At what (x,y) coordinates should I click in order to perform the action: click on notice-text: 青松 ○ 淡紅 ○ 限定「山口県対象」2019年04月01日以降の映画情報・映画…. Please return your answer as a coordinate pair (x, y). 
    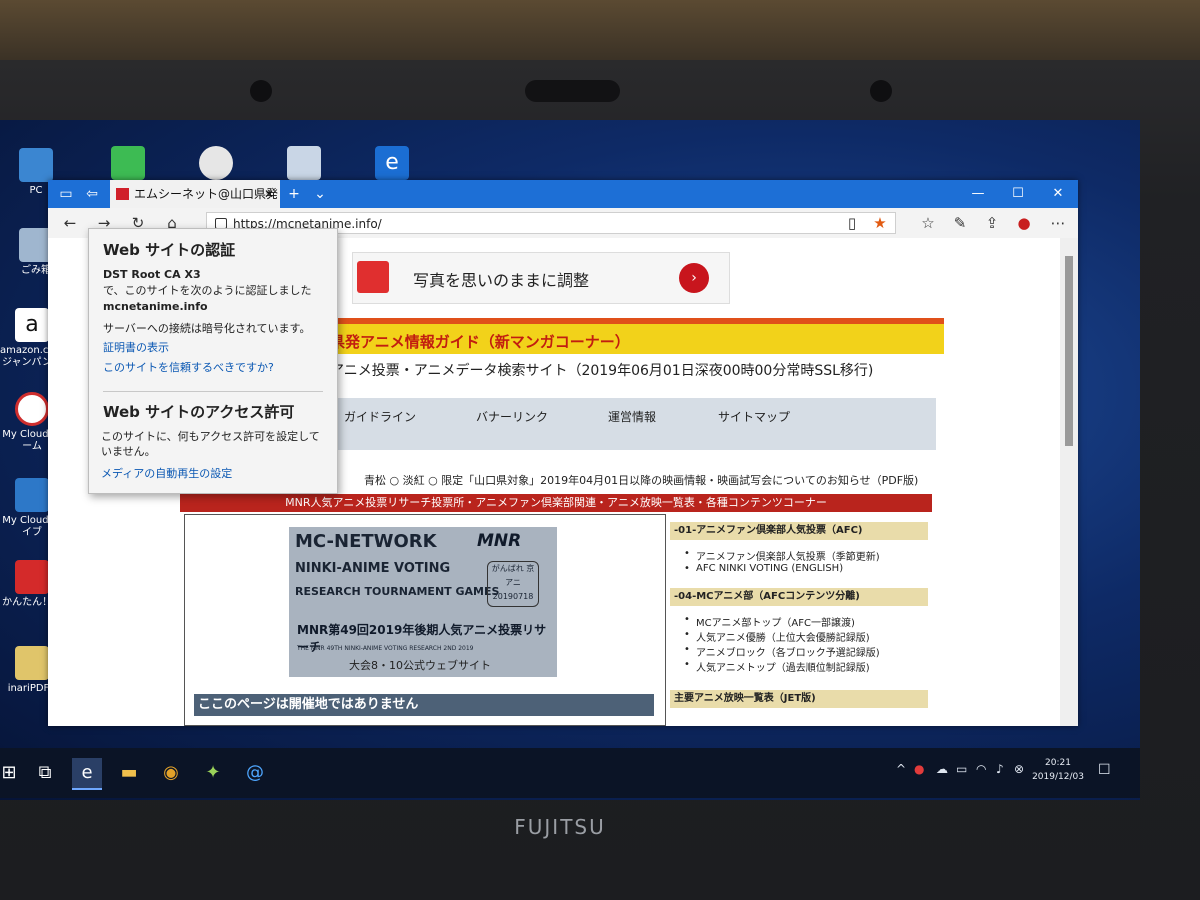
    Looking at the image, I should click on (641, 480).